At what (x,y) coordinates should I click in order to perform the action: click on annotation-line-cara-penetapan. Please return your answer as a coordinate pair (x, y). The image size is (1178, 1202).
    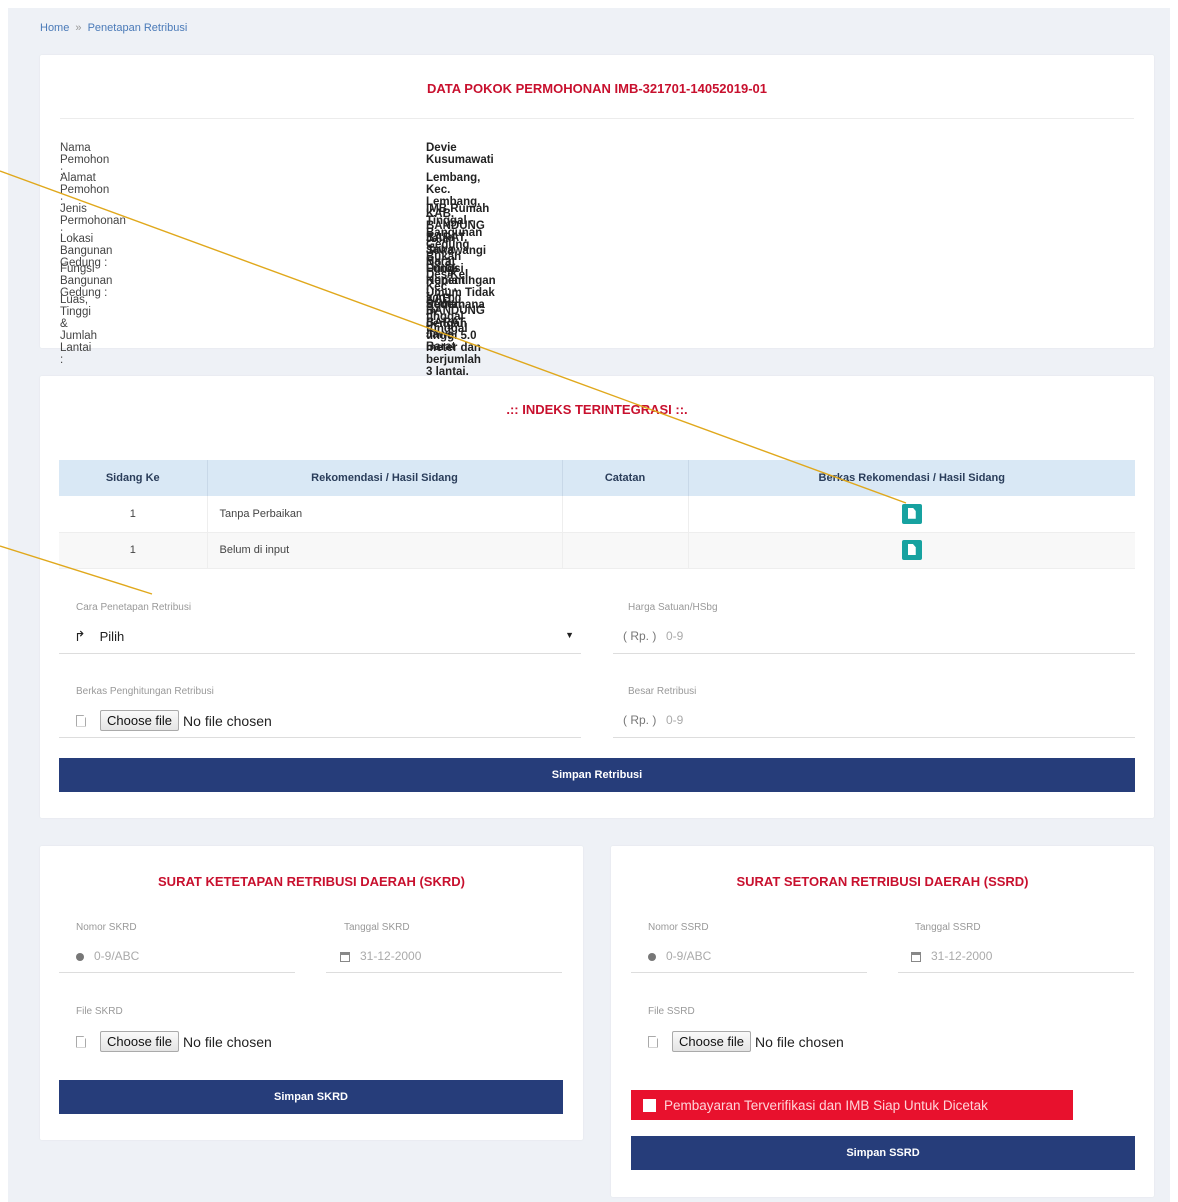
    Looking at the image, I should click on (76, 570).